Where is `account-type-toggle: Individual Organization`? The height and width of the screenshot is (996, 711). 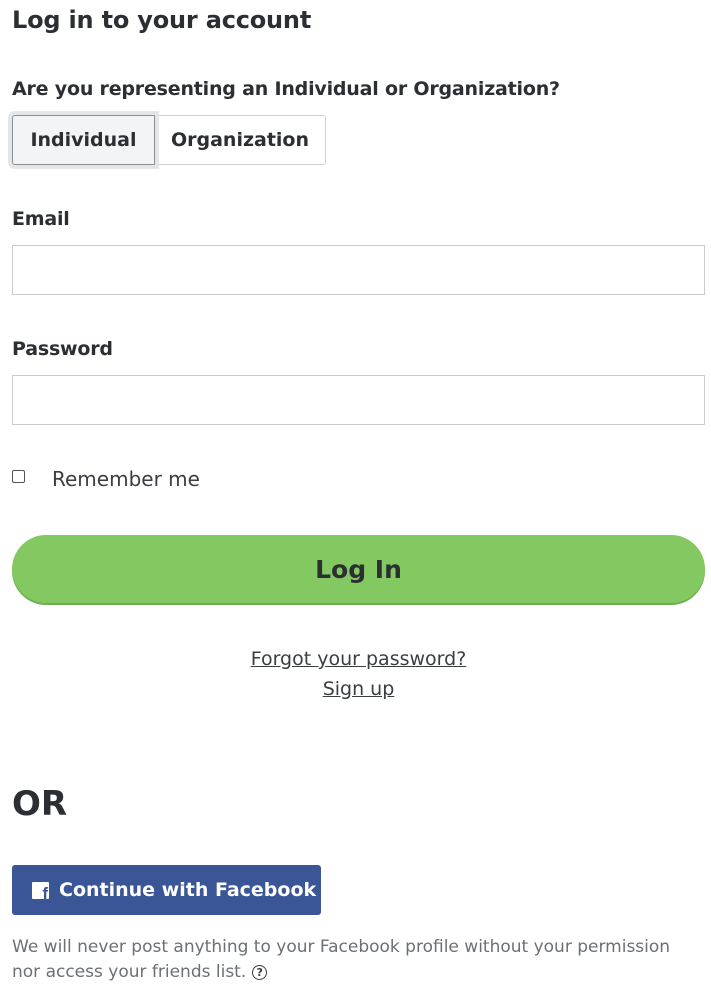 account-type-toggle: Individual Organization is located at coordinates (169, 140).